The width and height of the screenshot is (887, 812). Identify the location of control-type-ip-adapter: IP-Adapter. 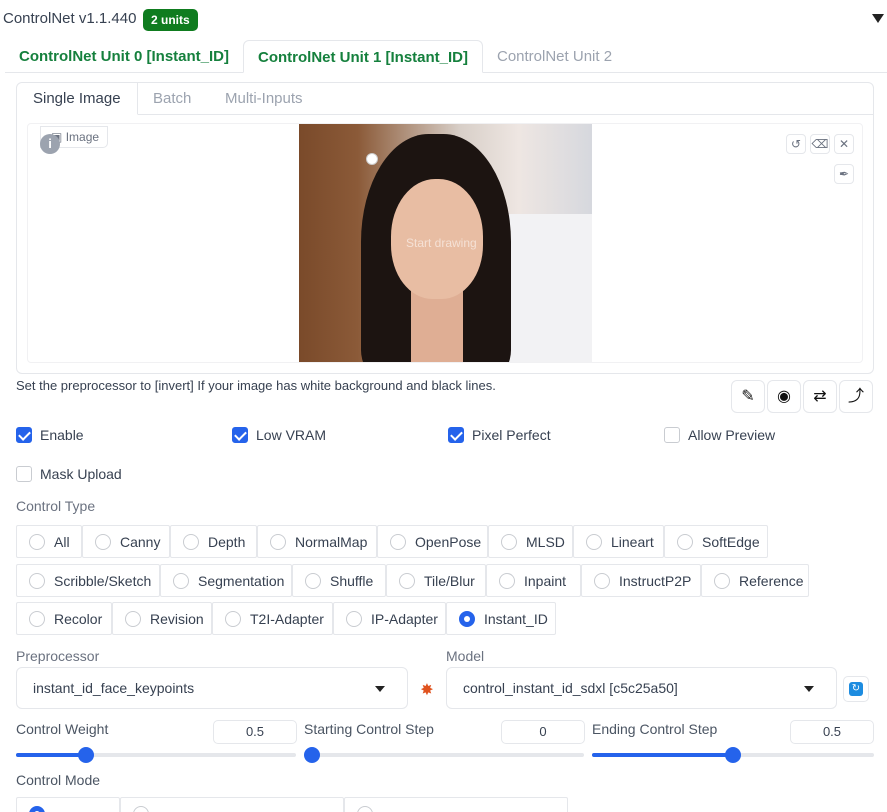
(389, 618).